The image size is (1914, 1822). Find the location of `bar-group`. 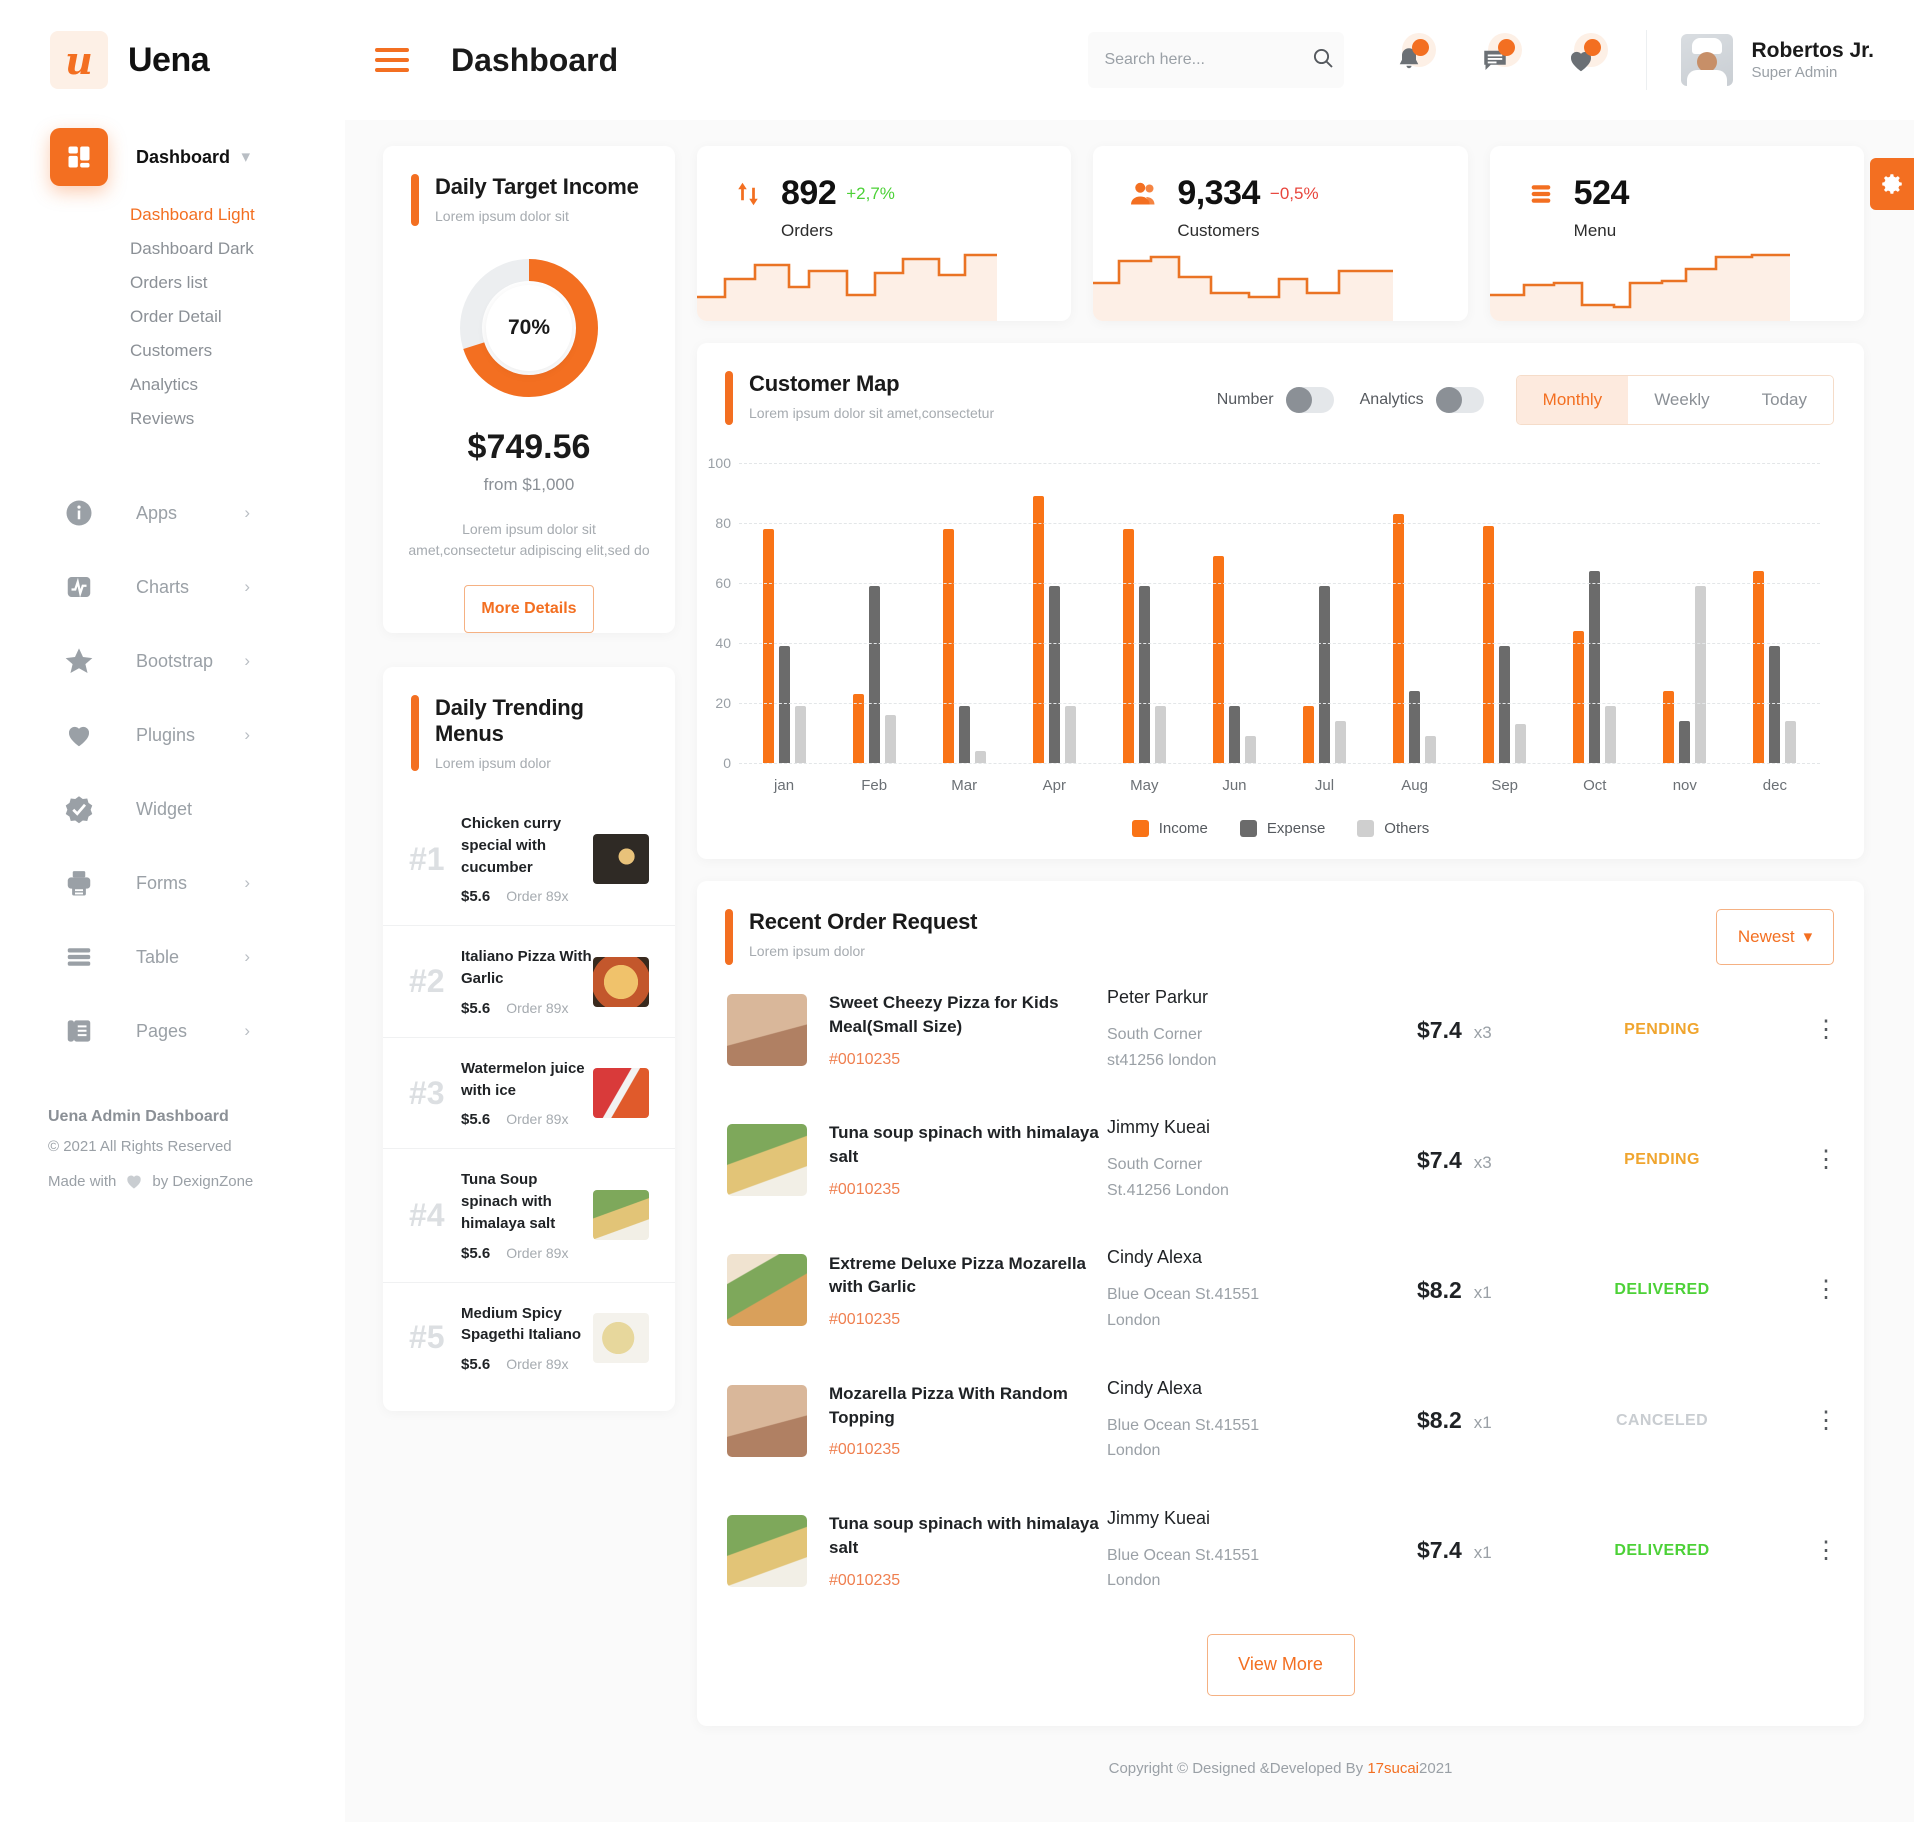

bar-group is located at coordinates (964, 613).